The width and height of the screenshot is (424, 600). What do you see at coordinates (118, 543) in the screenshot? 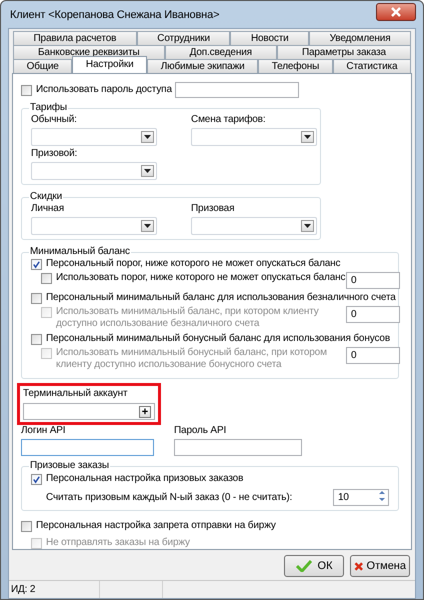
I see `checkbox-label: Не отправлять заказы на биржу` at bounding box center [118, 543].